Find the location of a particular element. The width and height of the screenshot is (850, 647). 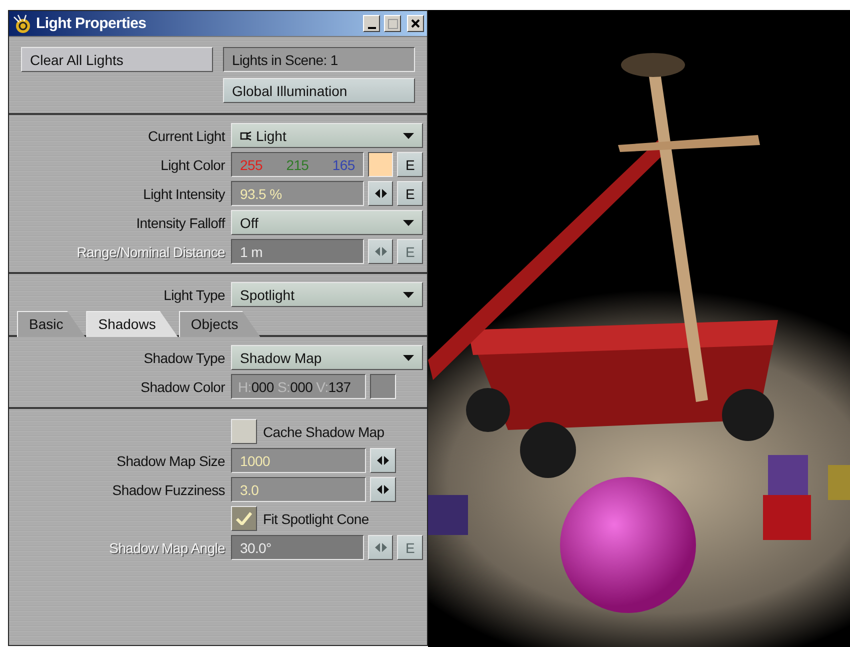

spotlight-icon is located at coordinates (246, 135).